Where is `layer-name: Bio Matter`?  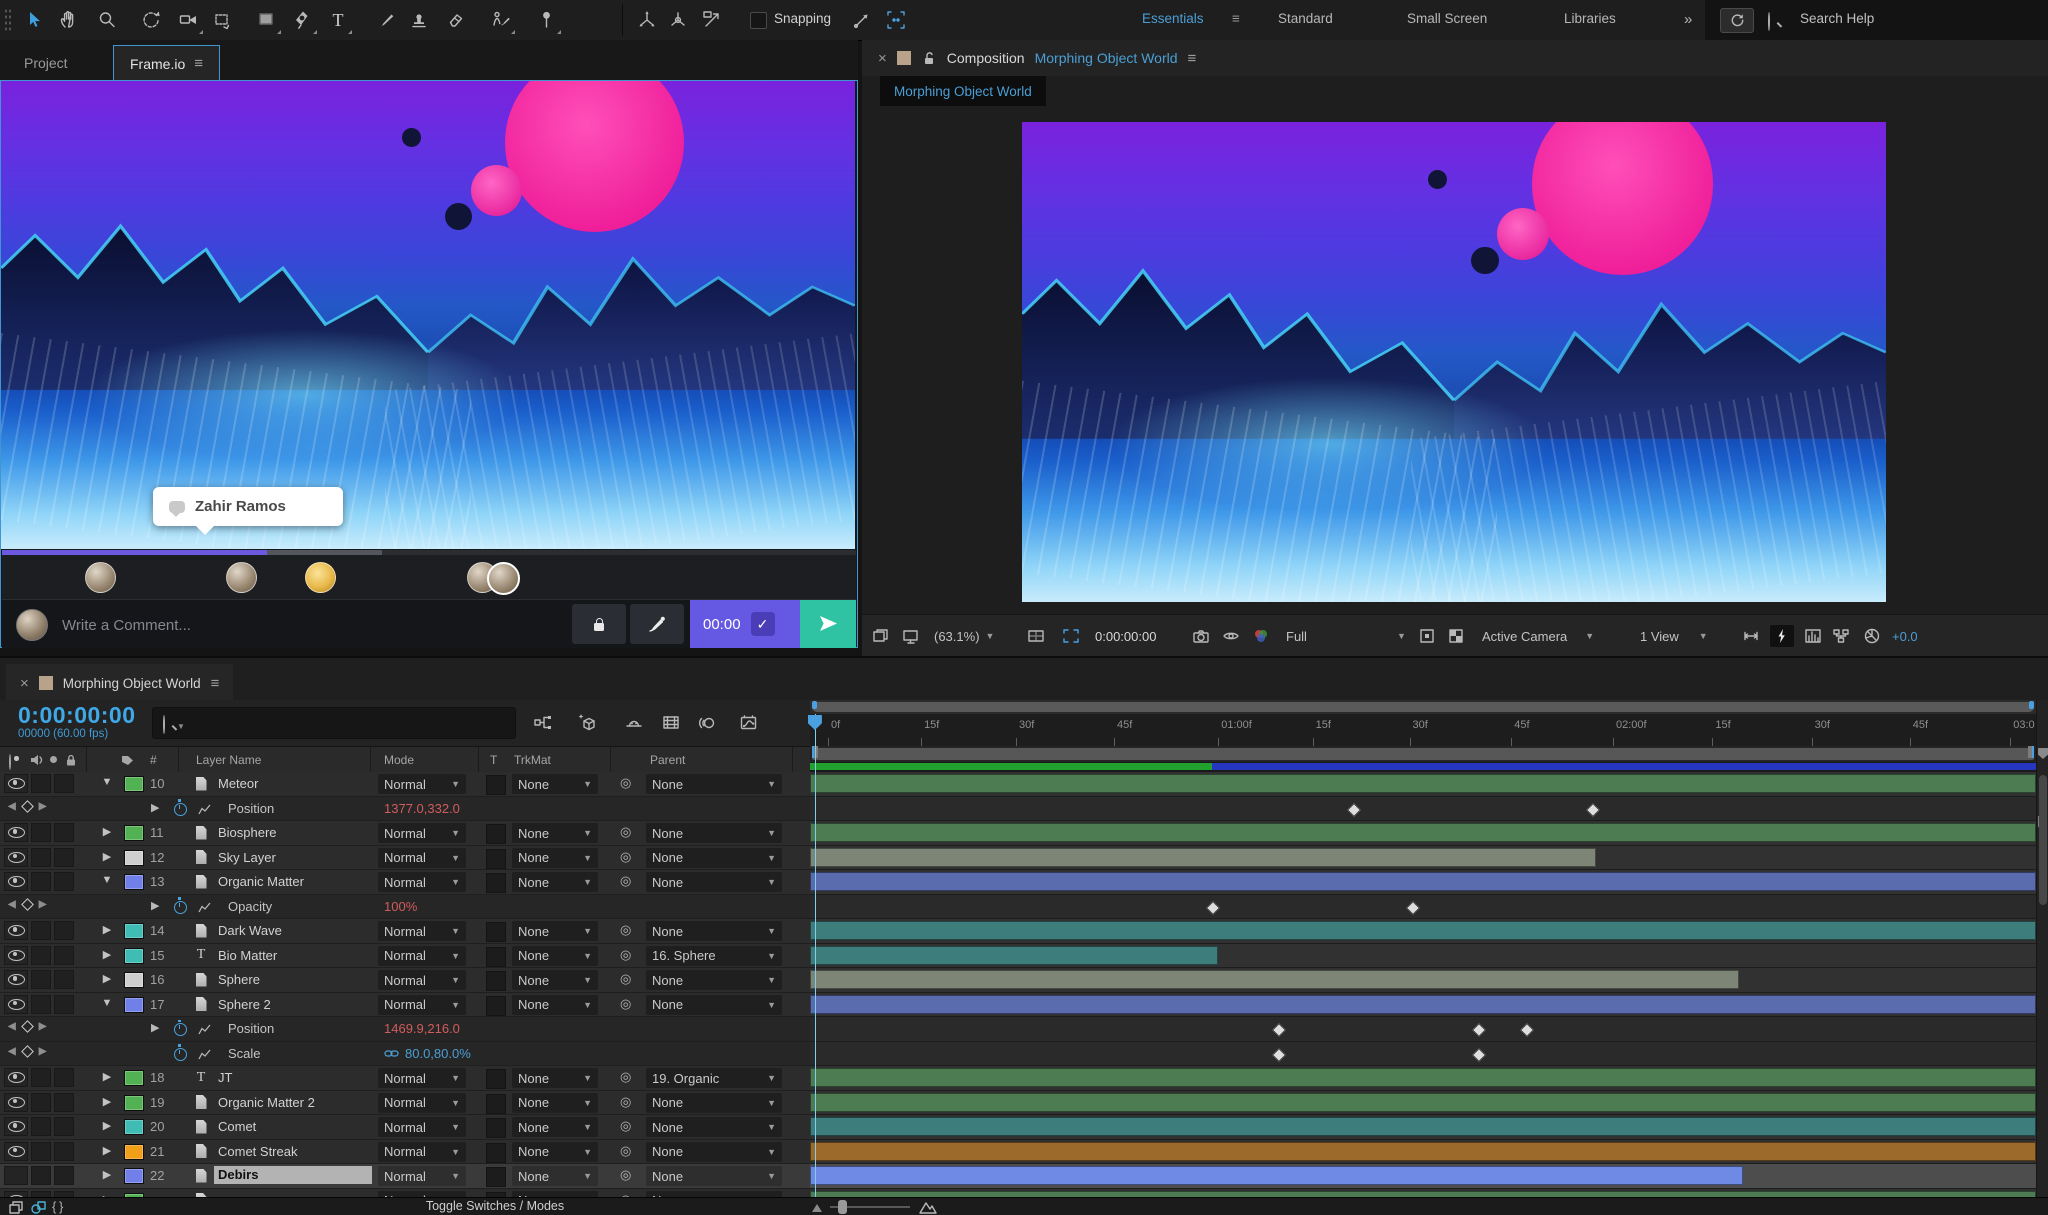
layer-name: Bio Matter is located at coordinates (293, 955).